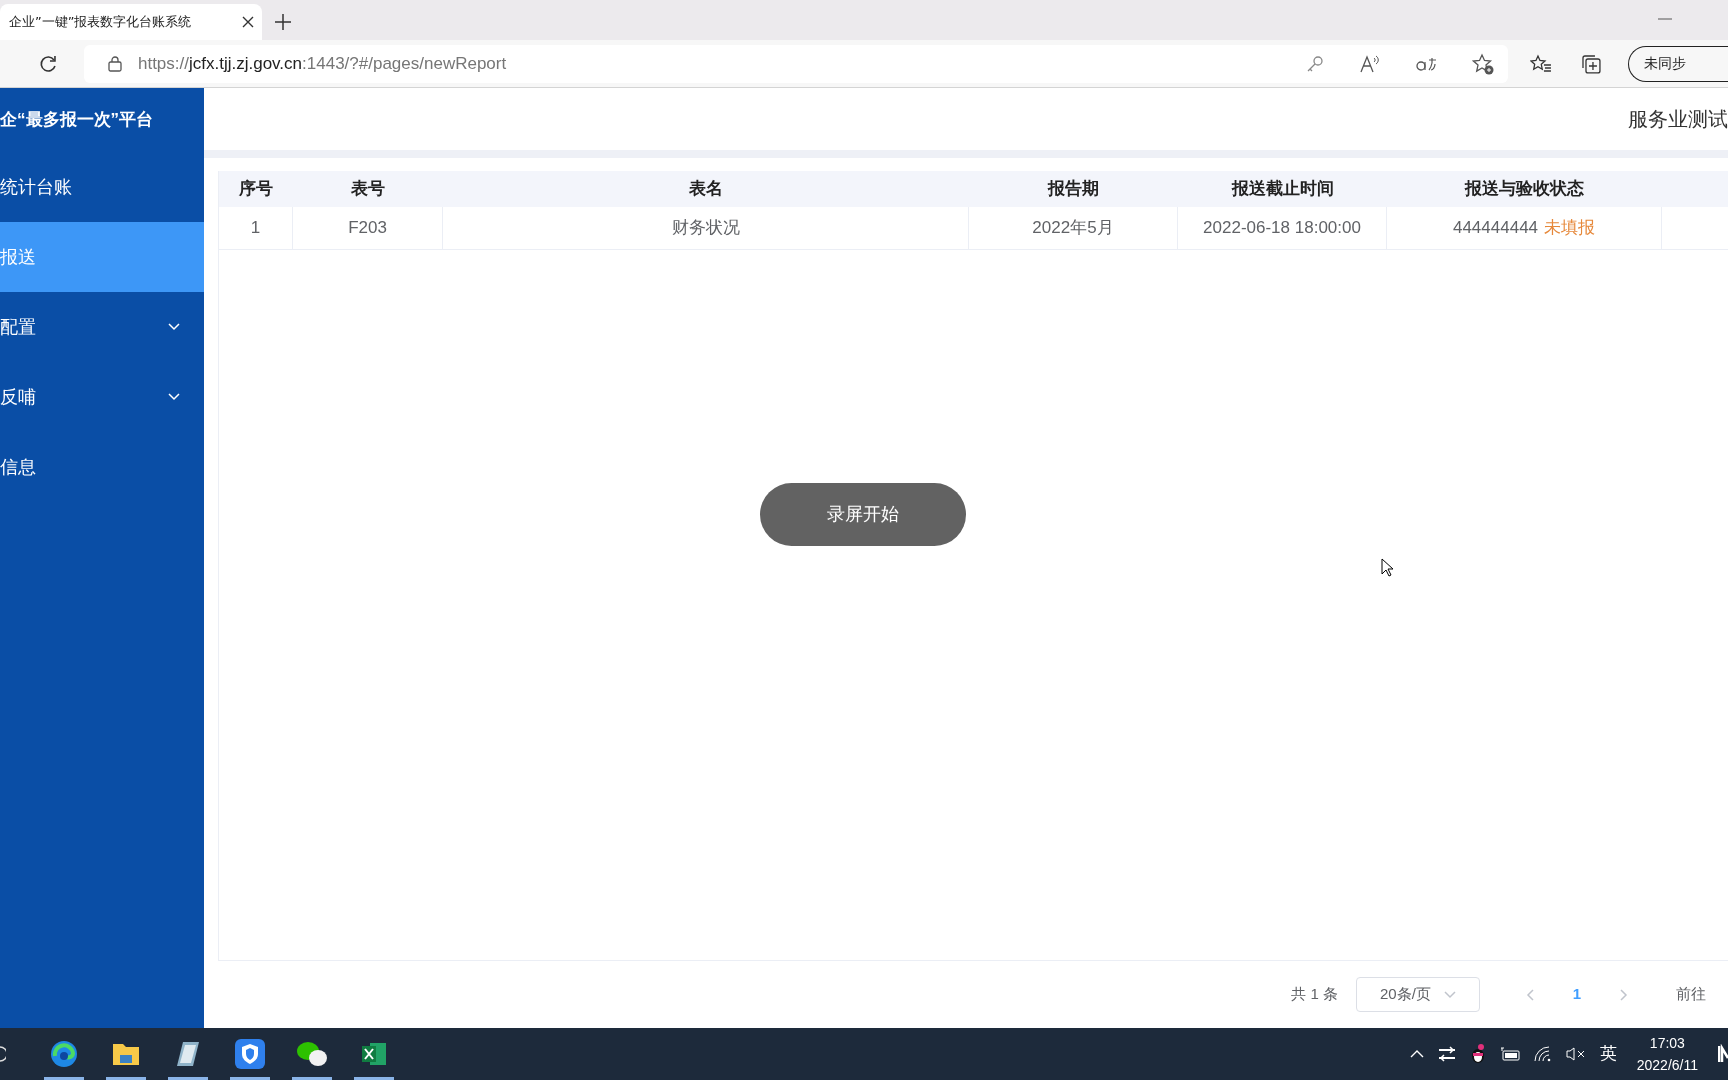 The width and height of the screenshot is (1728, 1080). I want to click on transfer-icon, so click(1446, 1054).